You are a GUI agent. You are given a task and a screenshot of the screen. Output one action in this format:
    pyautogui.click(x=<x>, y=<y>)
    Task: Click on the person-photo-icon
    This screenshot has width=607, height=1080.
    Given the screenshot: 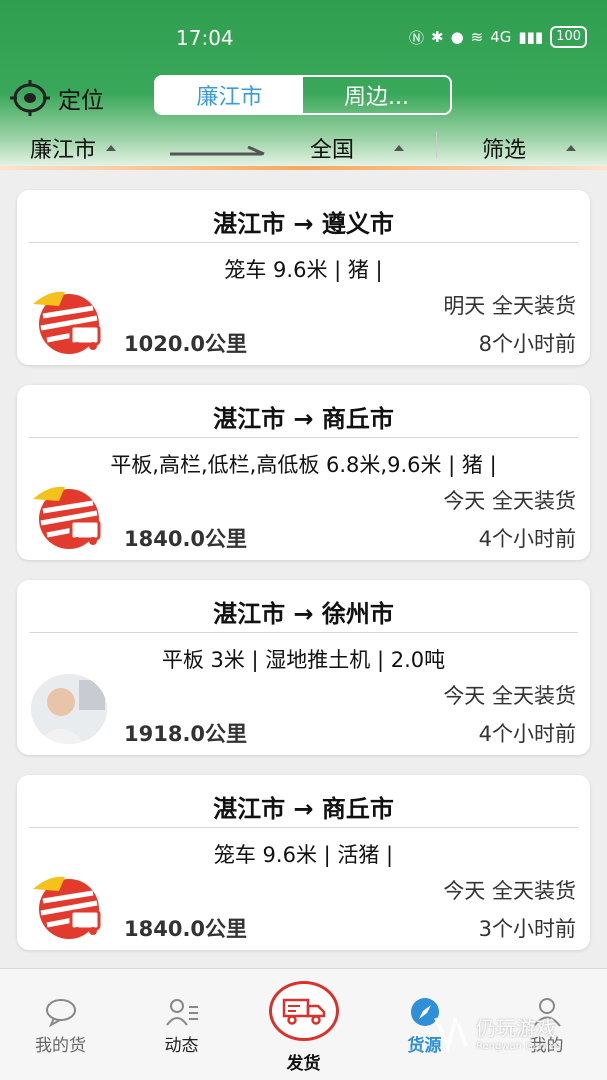 What is the action you would take?
    pyautogui.click(x=69, y=709)
    